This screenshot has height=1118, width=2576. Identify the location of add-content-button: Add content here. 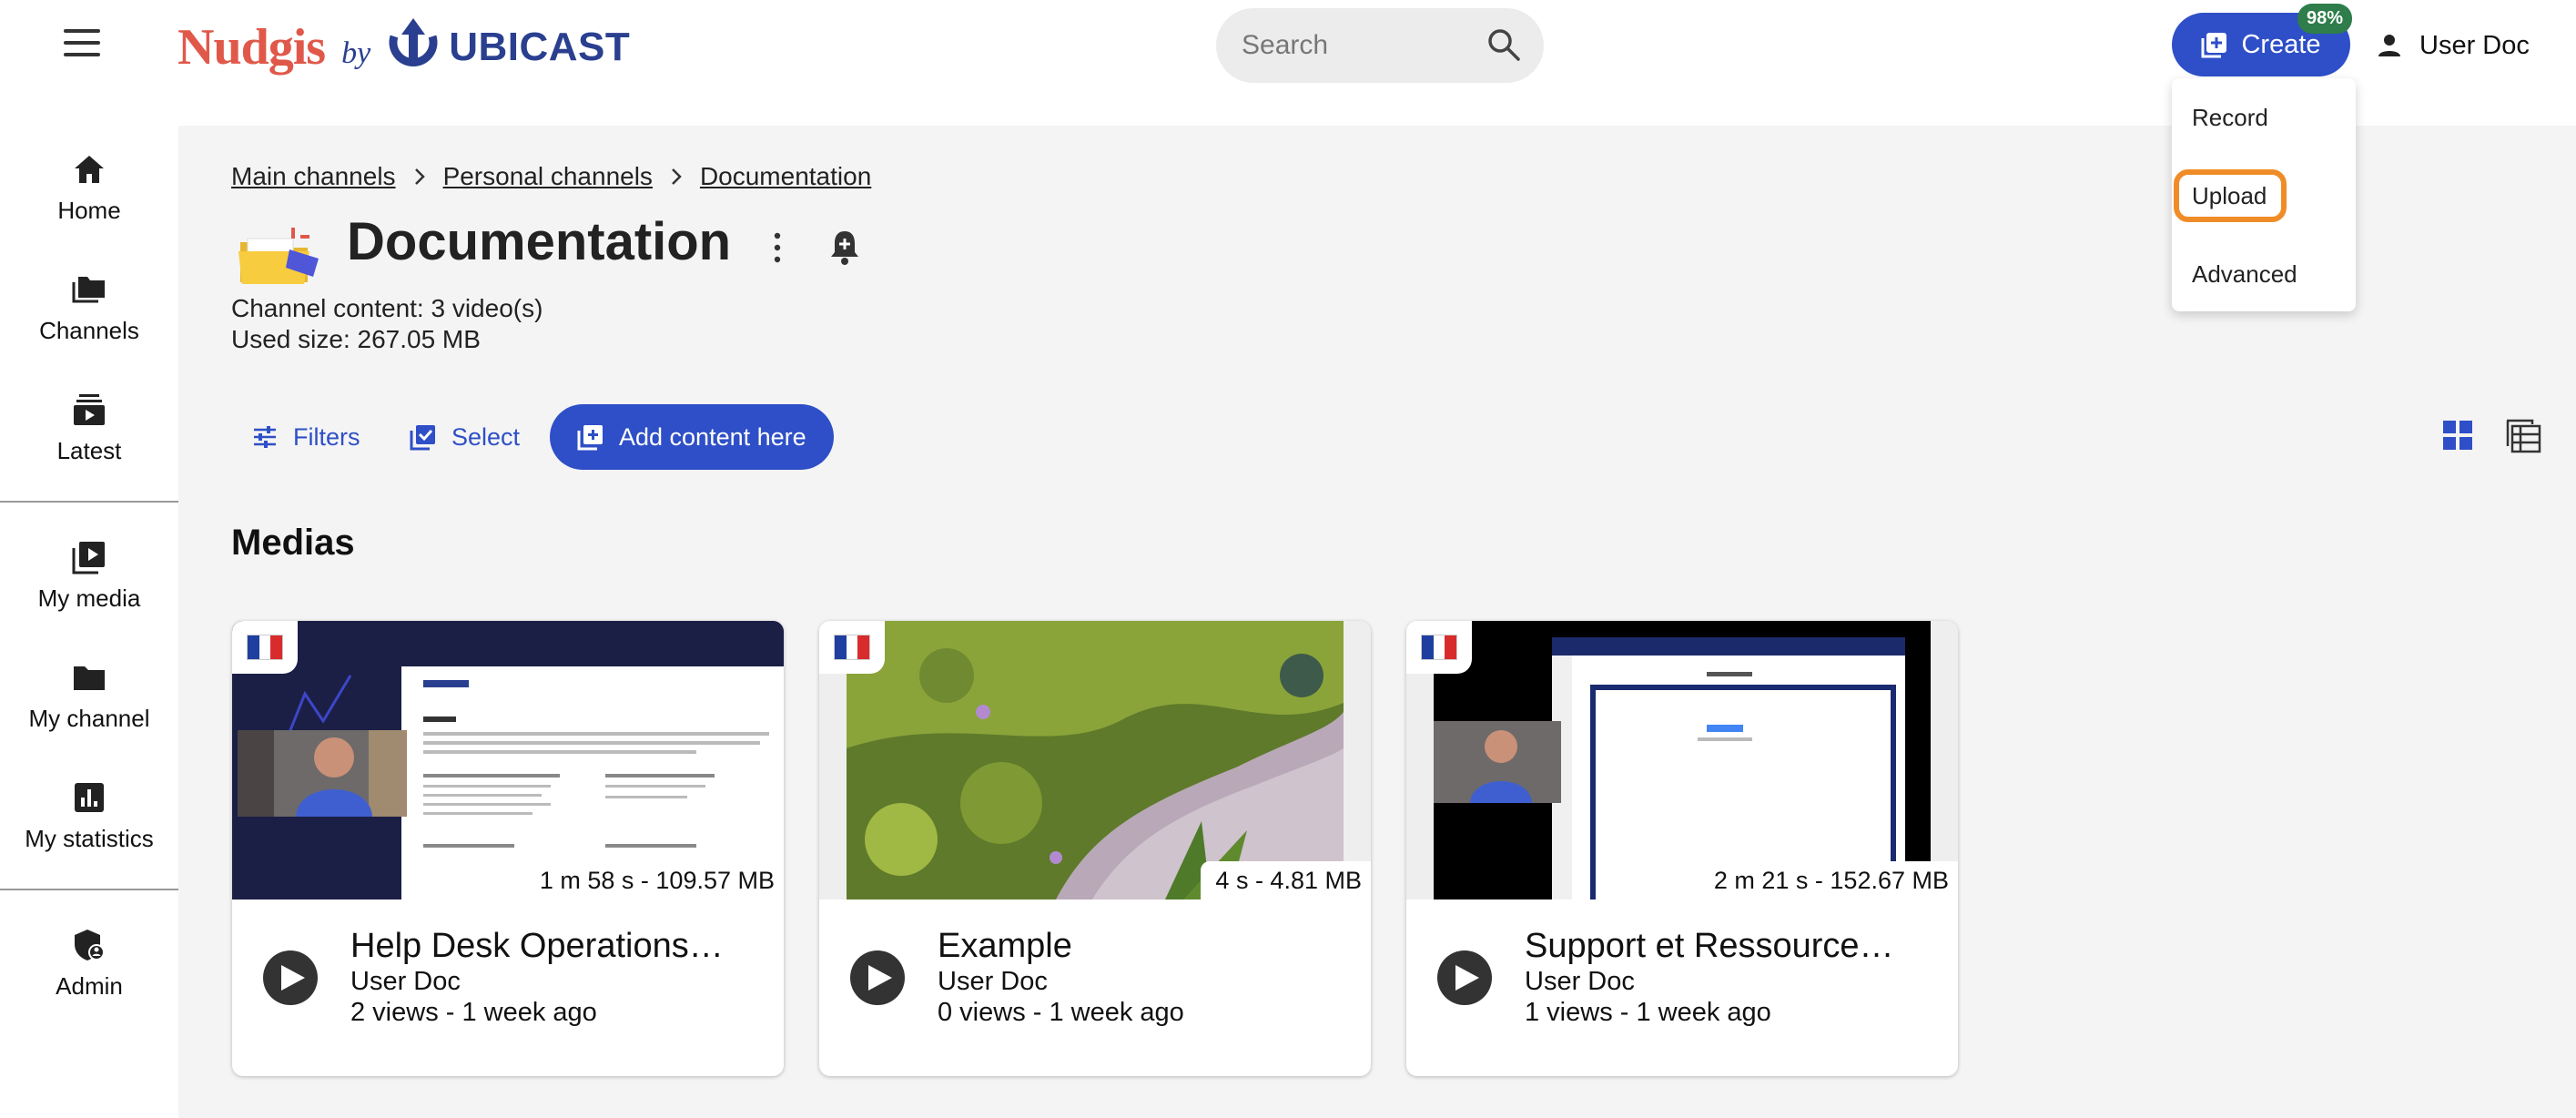
(692, 437).